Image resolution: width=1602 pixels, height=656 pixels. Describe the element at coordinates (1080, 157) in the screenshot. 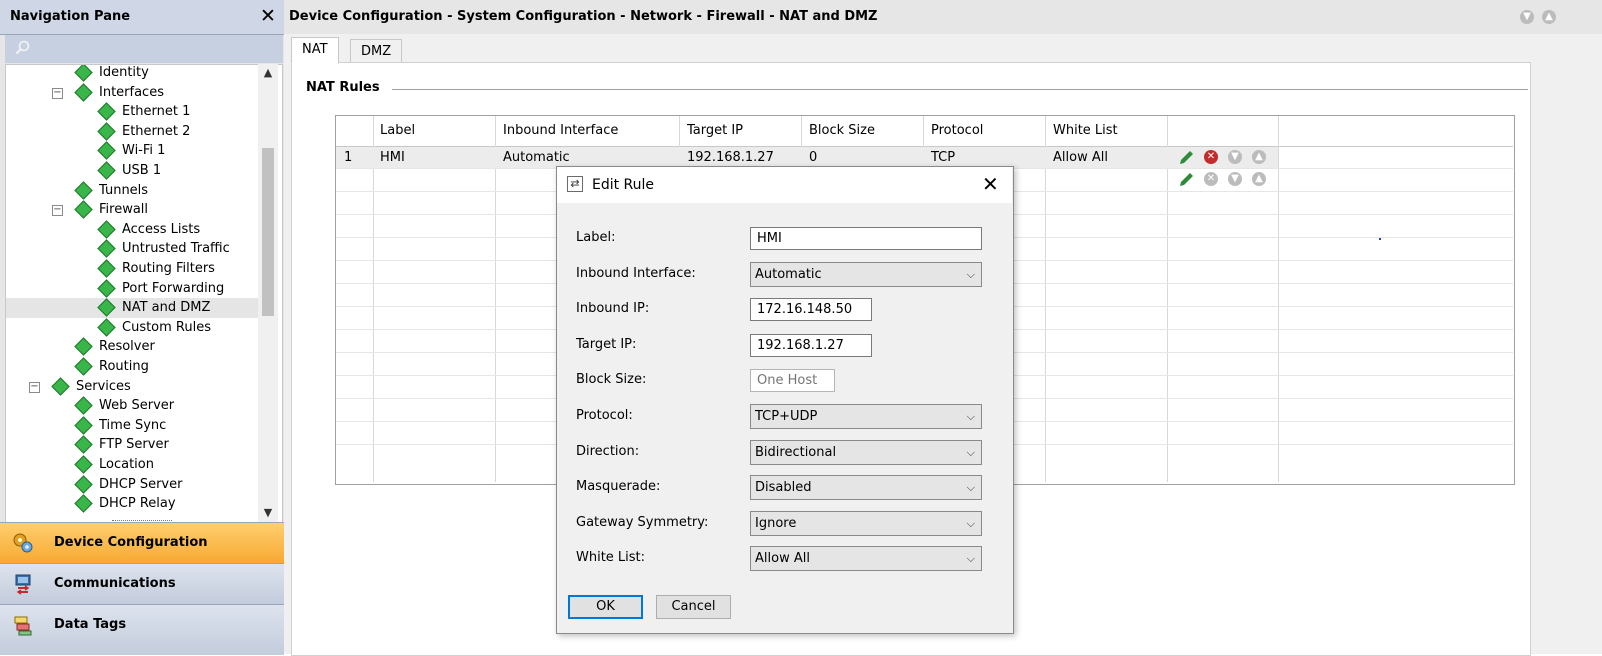

I see `cell-white-list: Allow All` at that location.